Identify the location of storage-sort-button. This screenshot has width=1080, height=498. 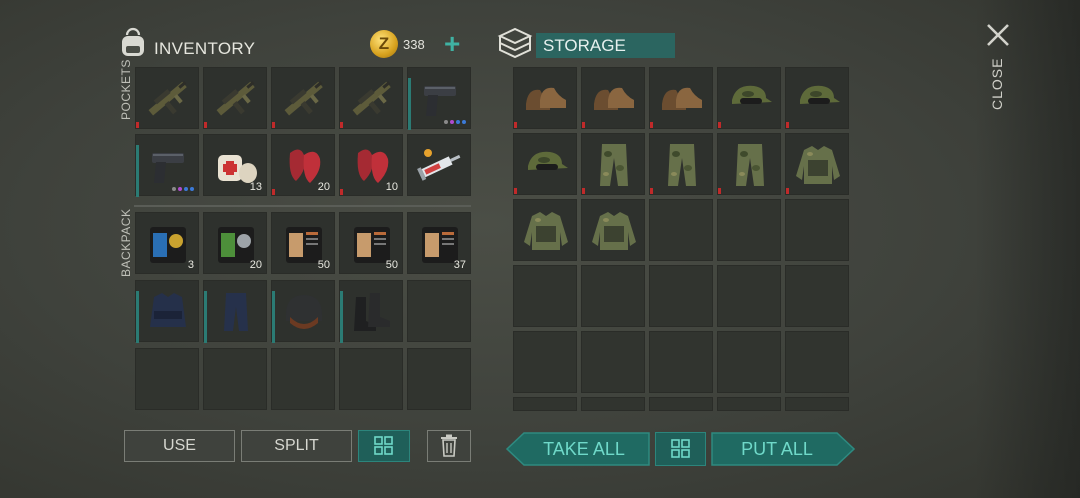
(680, 449).